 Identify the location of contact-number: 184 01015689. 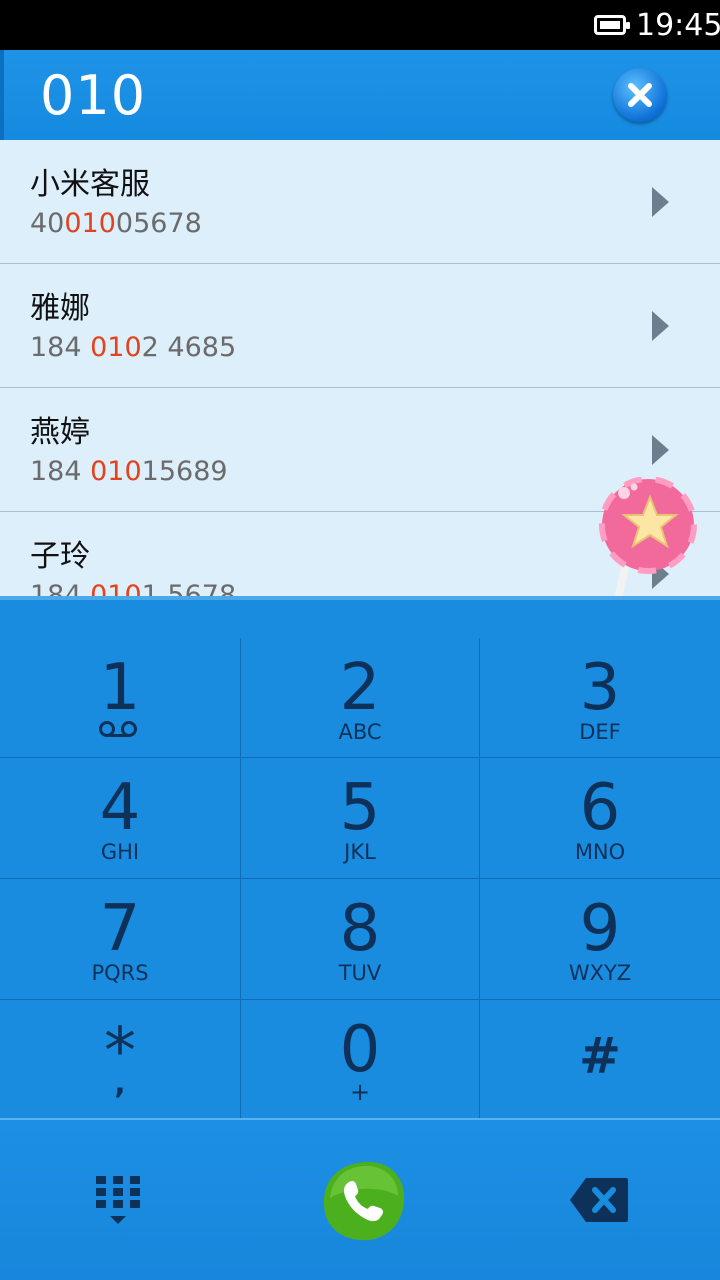
(129, 471).